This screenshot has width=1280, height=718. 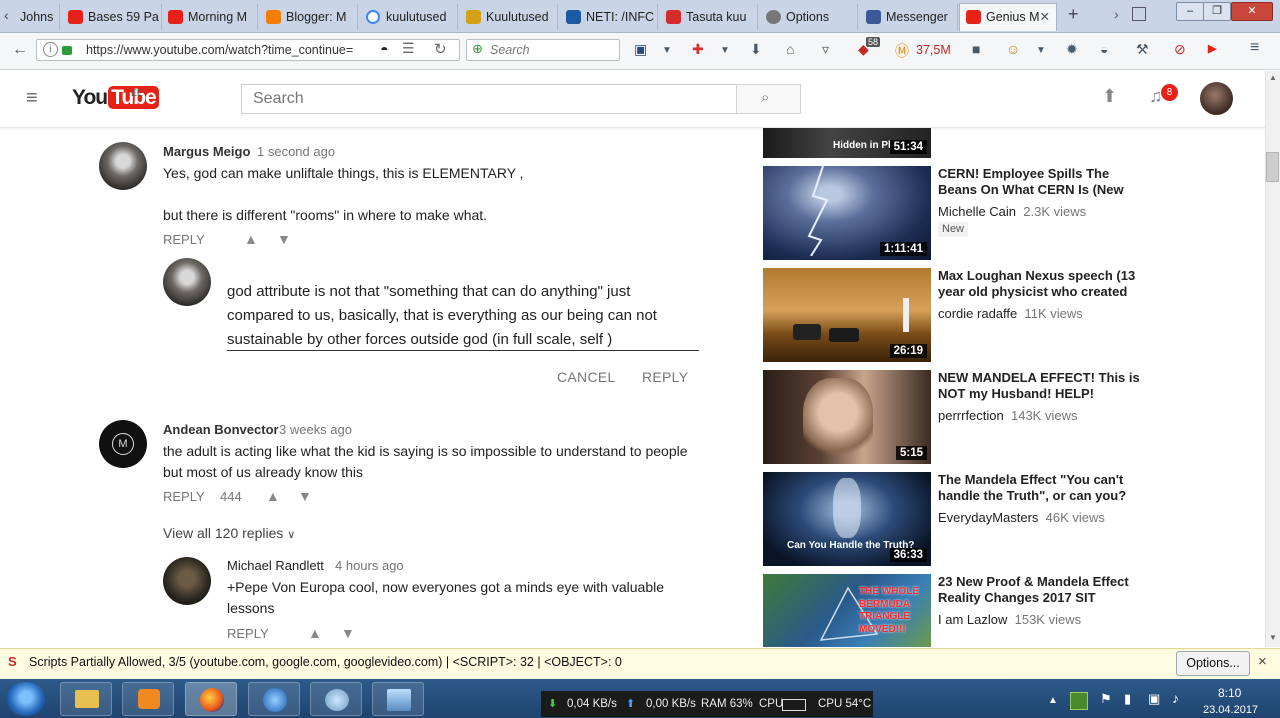 I want to click on extension-icon: ■, so click(x=976, y=49).